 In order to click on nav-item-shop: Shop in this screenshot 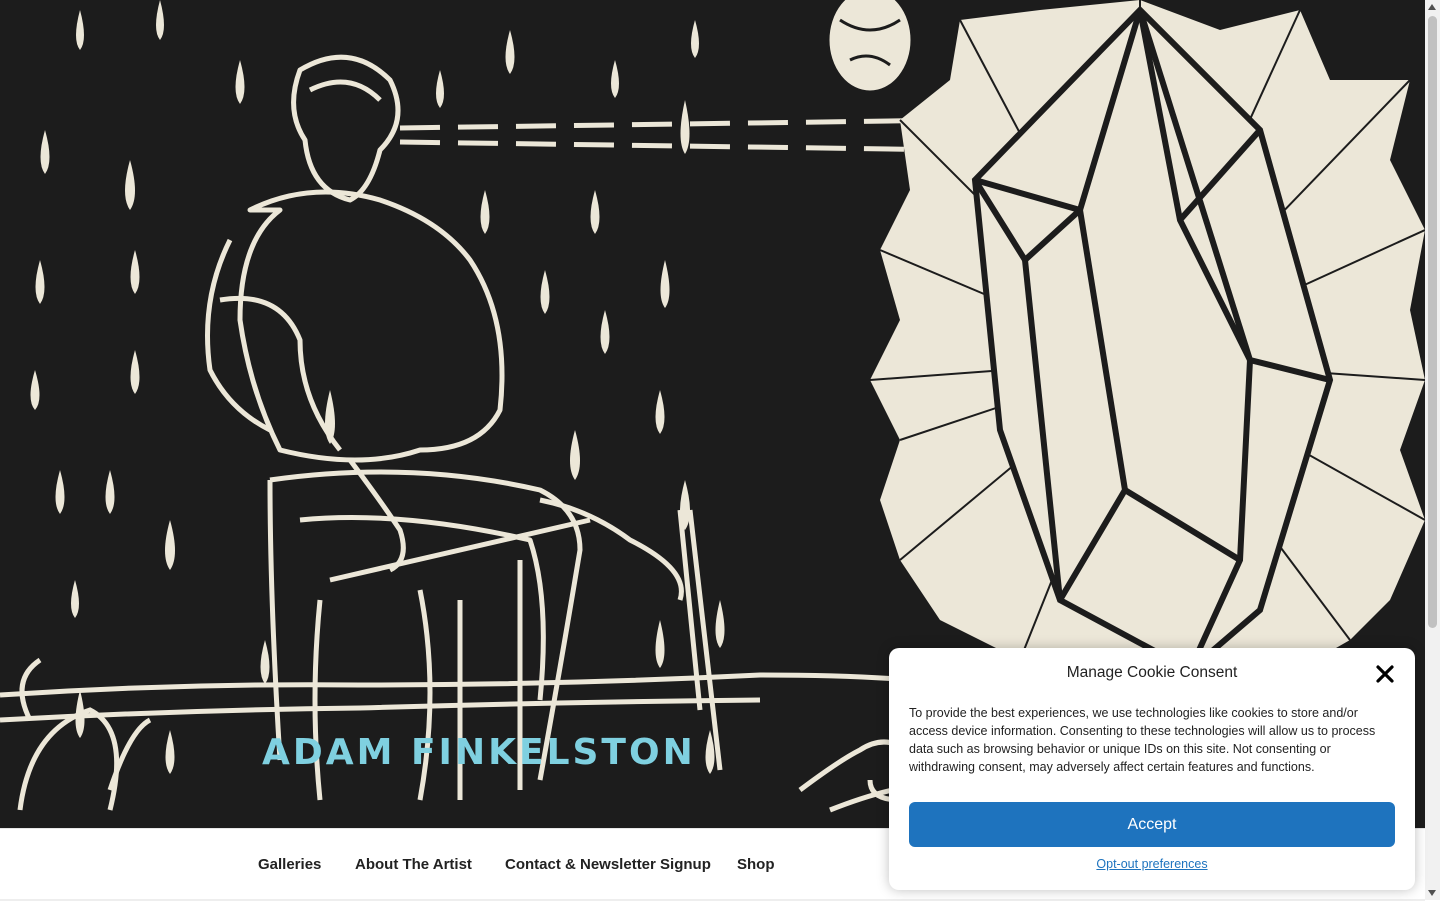, I will do `click(756, 864)`.